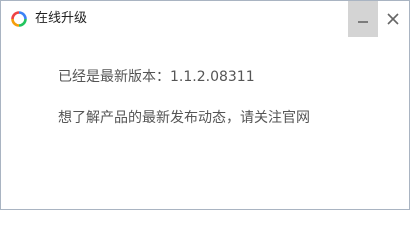 Image resolution: width=410 pixels, height=240 pixels. Describe the element at coordinates (61, 18) in the screenshot. I see `window-title: 在线升级` at that location.